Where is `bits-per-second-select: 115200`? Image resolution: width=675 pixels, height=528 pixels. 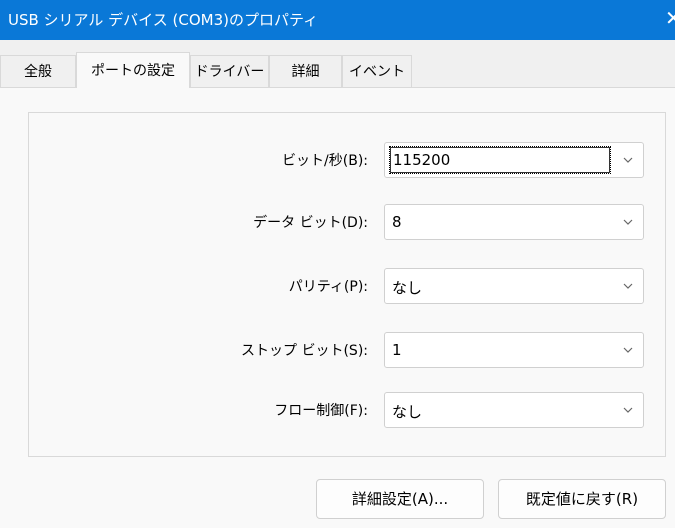 bits-per-second-select: 115200 is located at coordinates (514, 160).